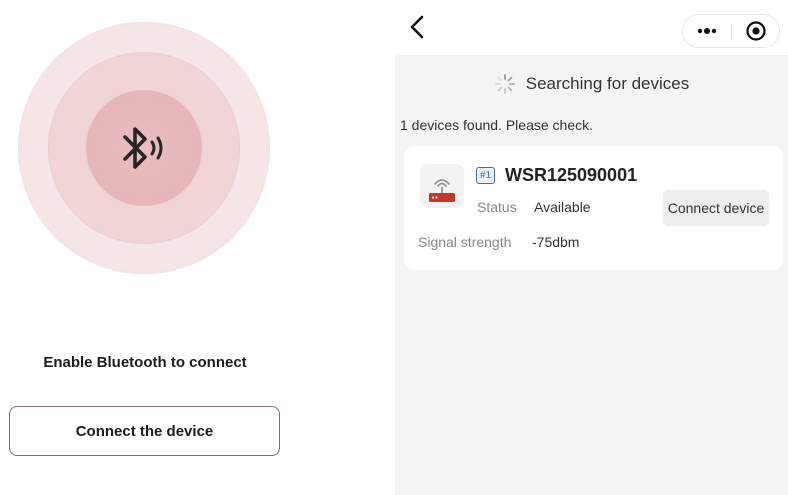  I want to click on searching-text: Searching for devices, so click(607, 83).